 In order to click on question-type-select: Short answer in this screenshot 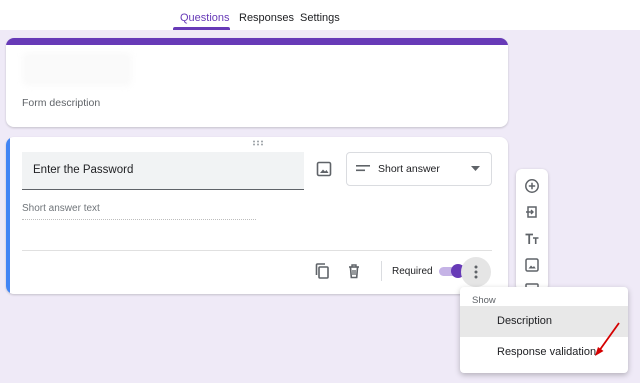, I will do `click(419, 169)`.